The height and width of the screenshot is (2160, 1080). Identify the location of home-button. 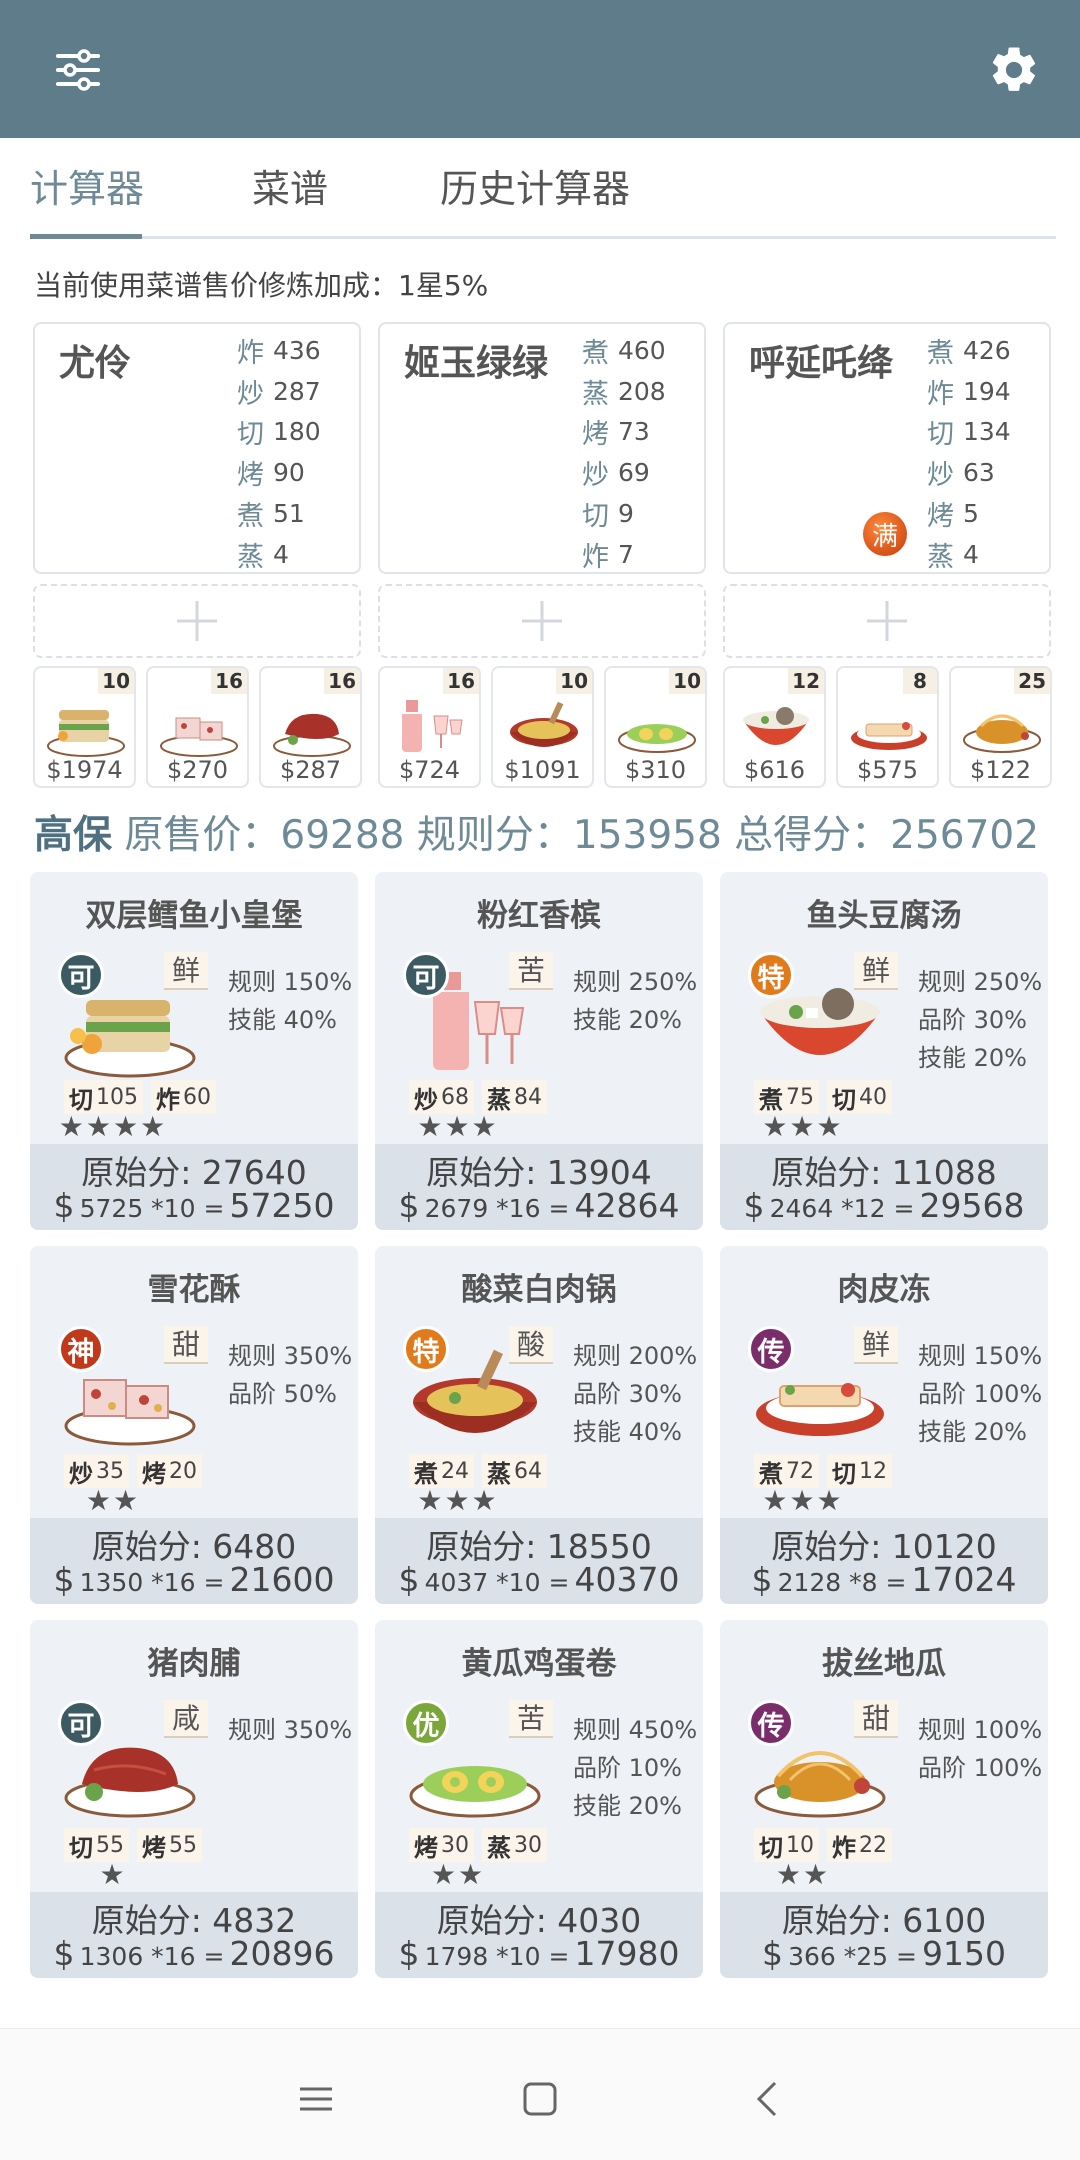
(540, 2099).